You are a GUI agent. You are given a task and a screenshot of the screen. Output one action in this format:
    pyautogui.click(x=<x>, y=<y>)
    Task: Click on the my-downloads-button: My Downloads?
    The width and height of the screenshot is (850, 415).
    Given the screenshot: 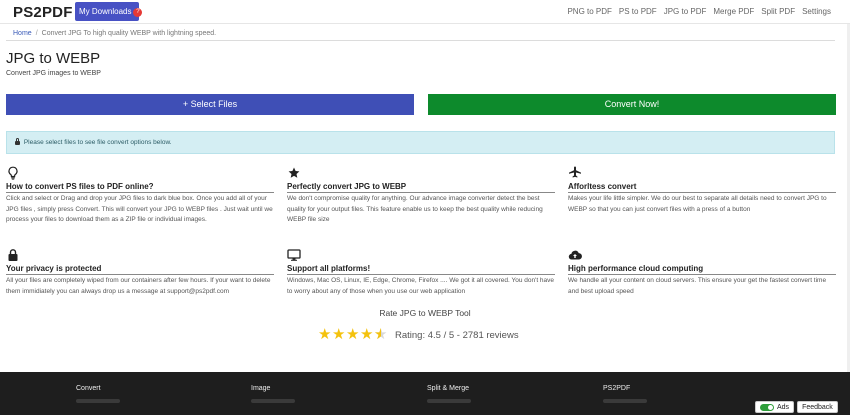 What is the action you would take?
    pyautogui.click(x=109, y=11)
    